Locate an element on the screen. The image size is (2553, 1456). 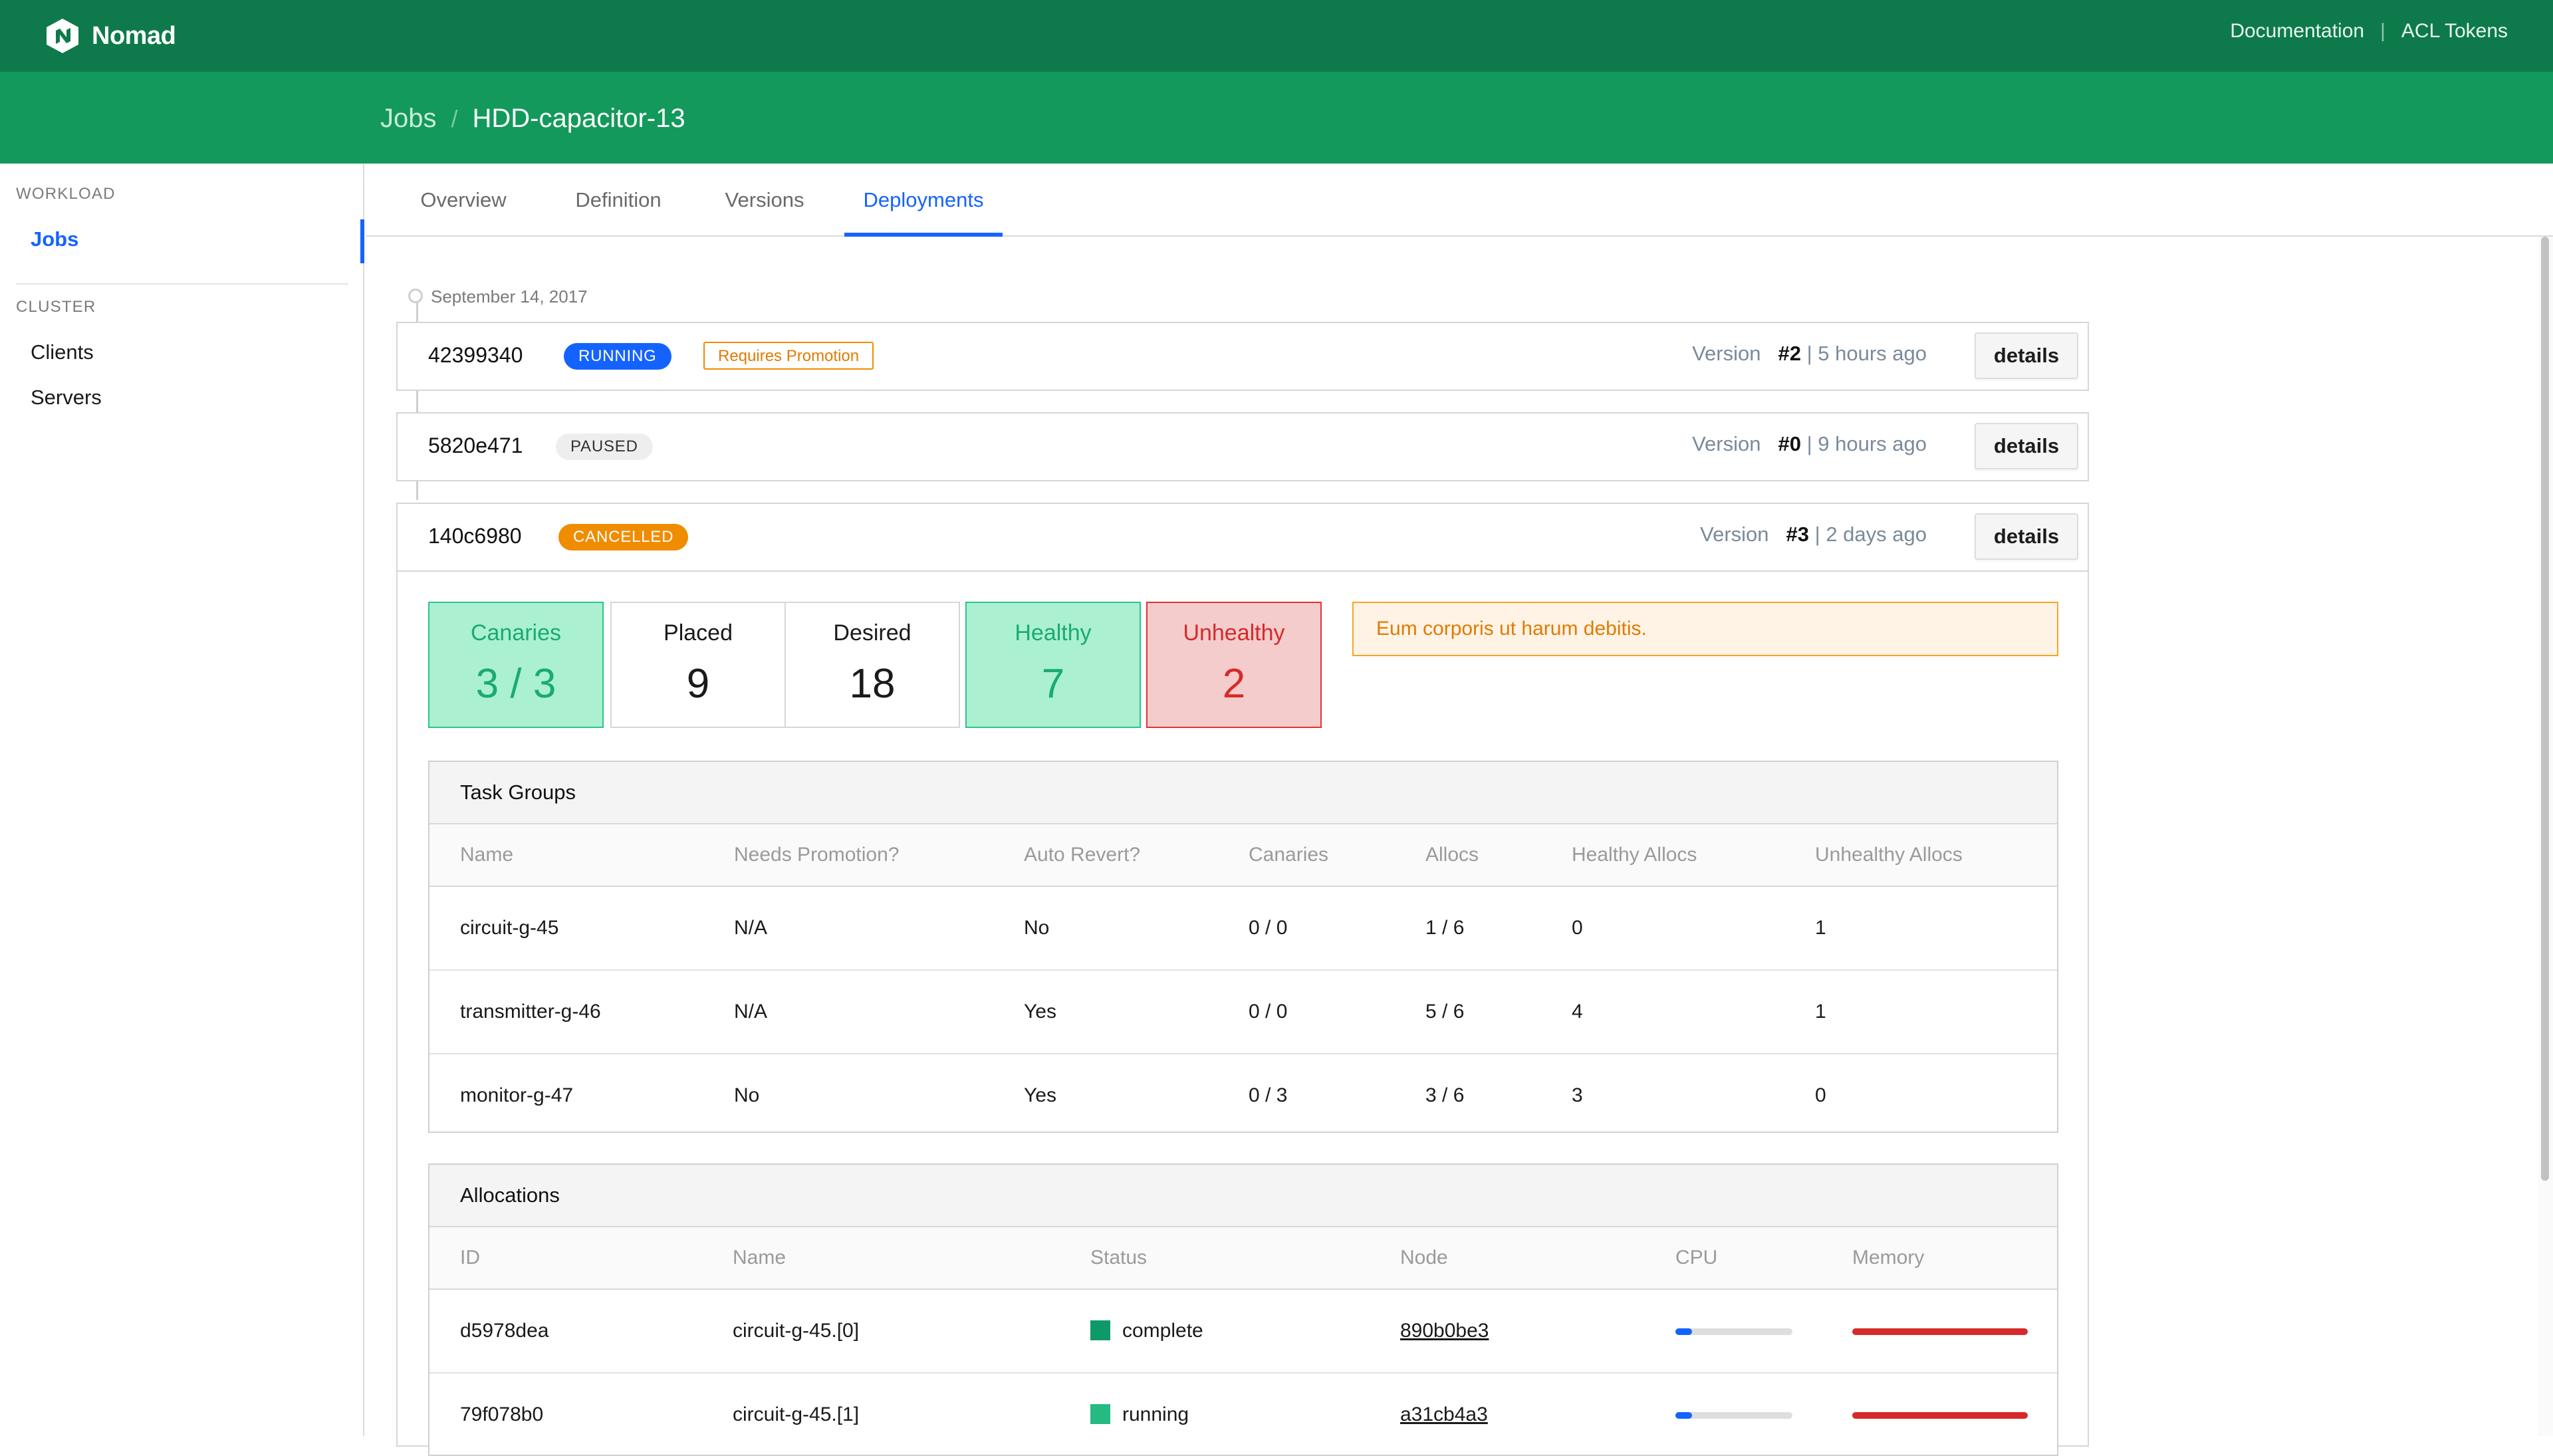
metric-healthy: Healthy 7 is located at coordinates (1053, 665).